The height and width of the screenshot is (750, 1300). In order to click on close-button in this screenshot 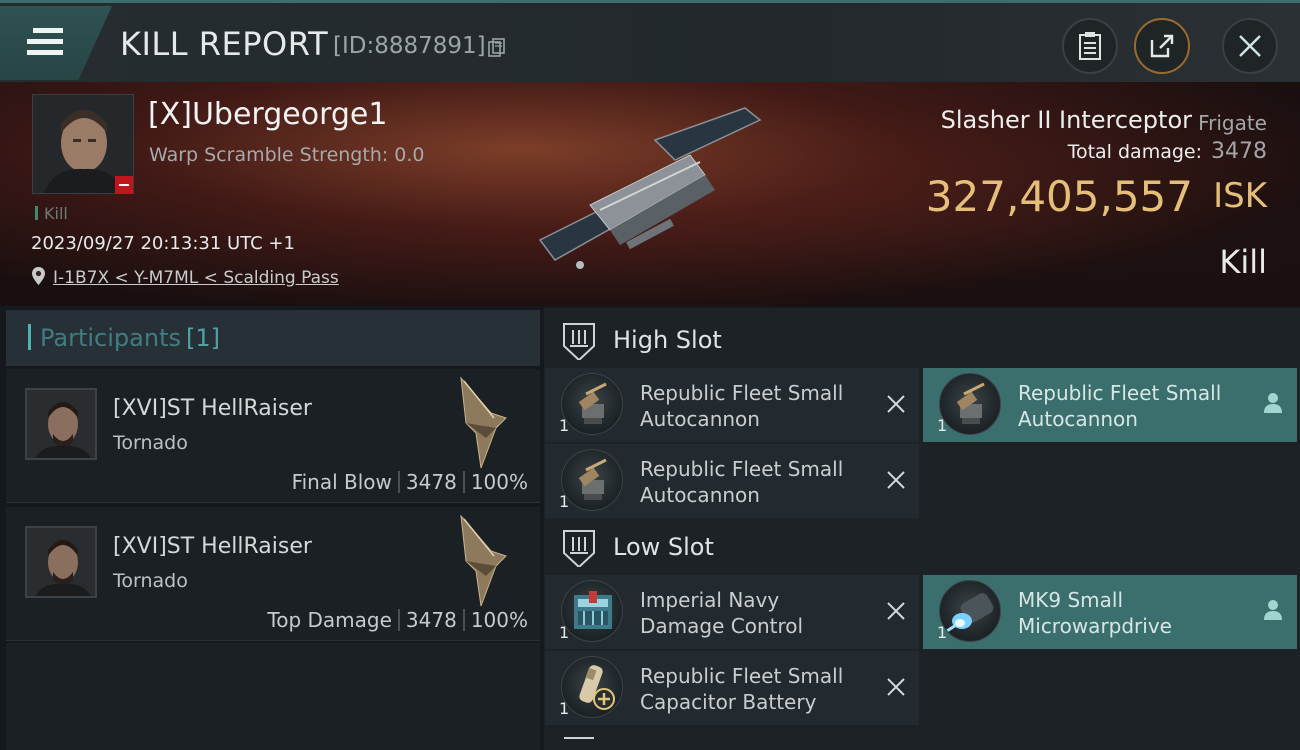, I will do `click(1250, 46)`.